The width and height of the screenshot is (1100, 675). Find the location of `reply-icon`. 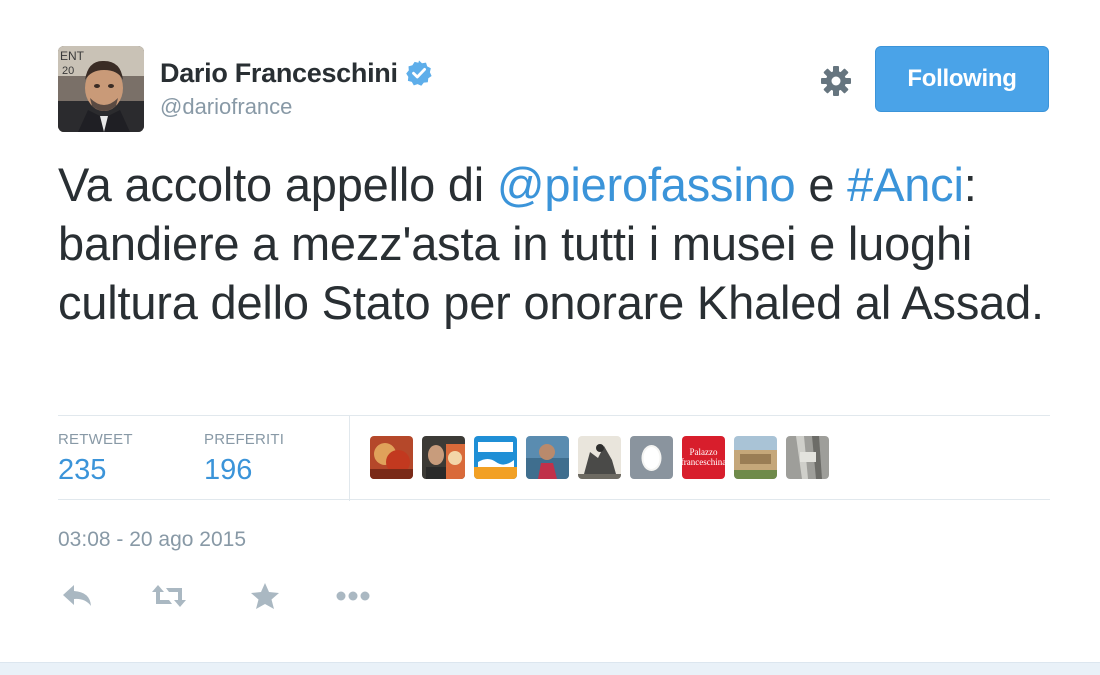

reply-icon is located at coordinates (77, 596).